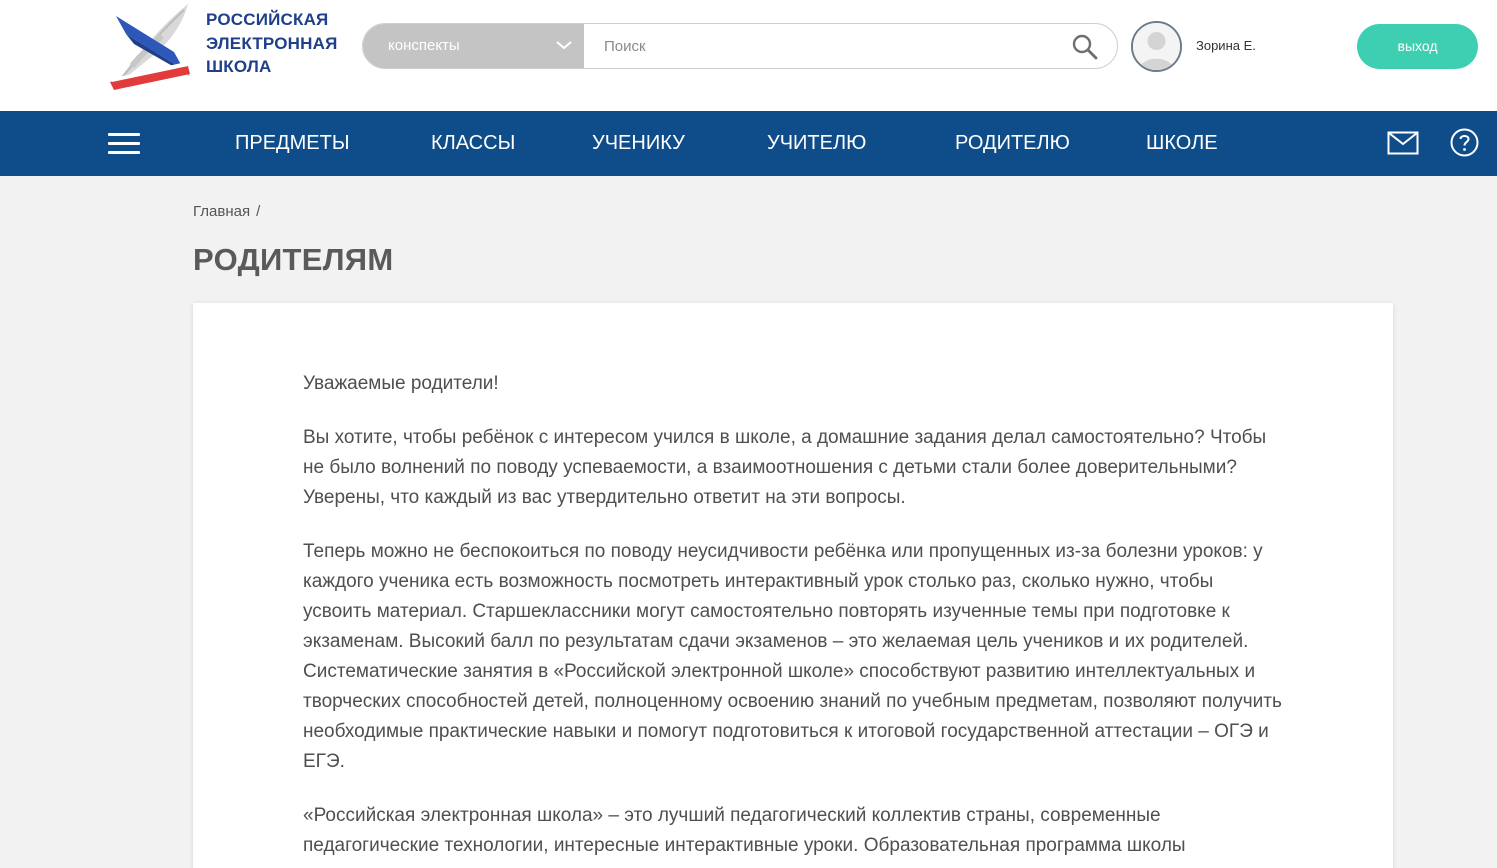 Image resolution: width=1497 pixels, height=868 pixels. I want to click on search-category-value: конспекты, so click(424, 45).